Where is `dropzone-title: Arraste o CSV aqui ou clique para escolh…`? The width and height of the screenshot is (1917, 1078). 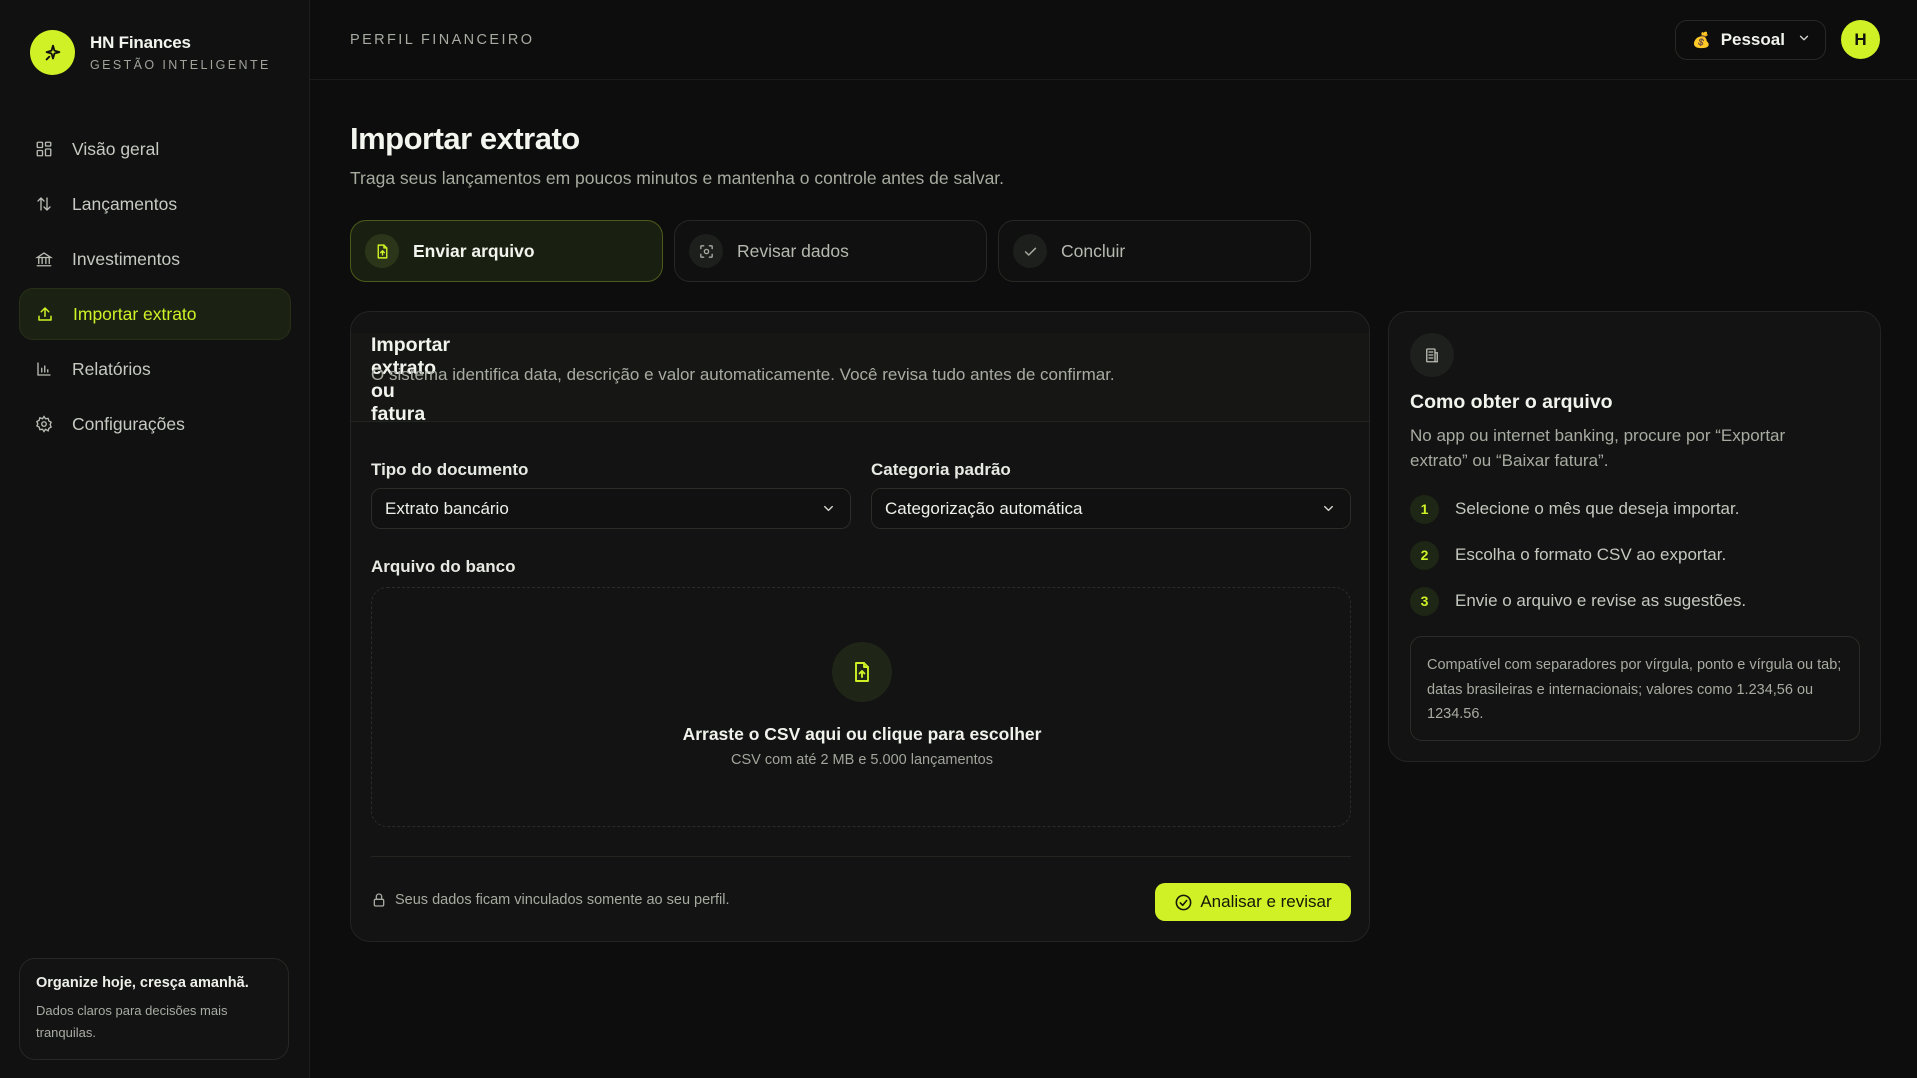 dropzone-title: Arraste o CSV aqui ou clique para escolh… is located at coordinates (862, 734).